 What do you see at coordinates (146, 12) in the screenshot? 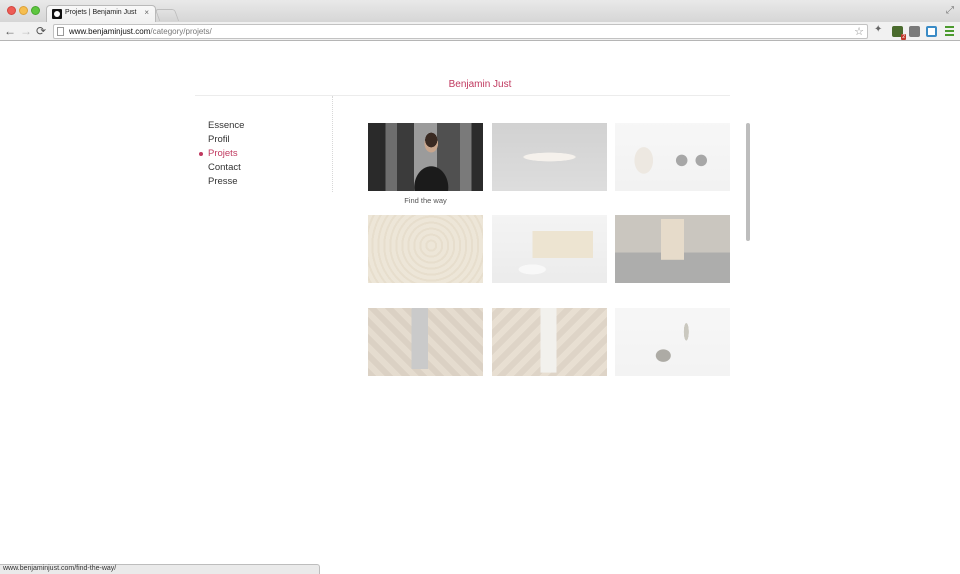
I see `tab-close-icon: ×` at bounding box center [146, 12].